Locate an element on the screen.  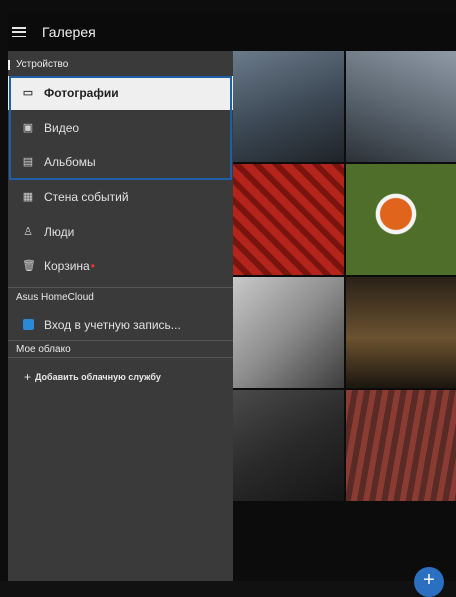
focus-outline is located at coordinates (120, 128).